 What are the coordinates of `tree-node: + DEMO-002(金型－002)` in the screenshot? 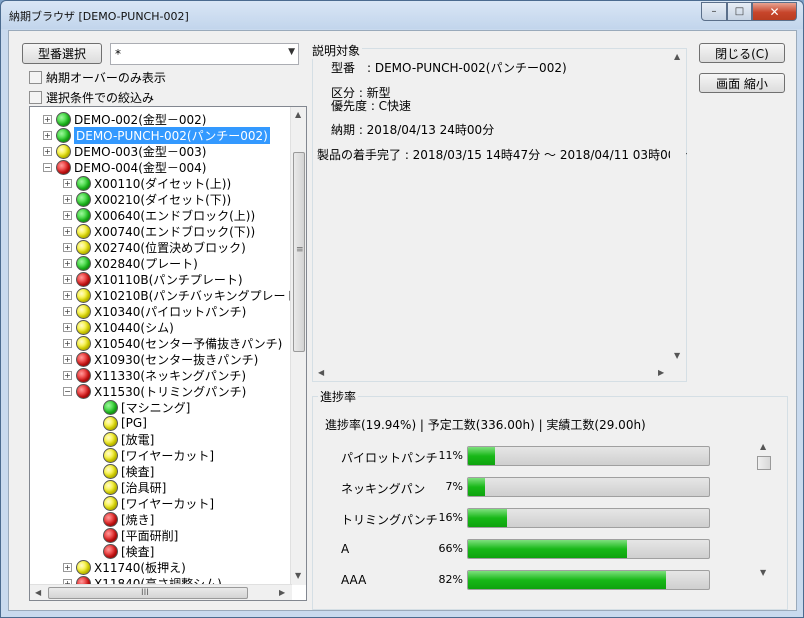 It's located at (124, 119).